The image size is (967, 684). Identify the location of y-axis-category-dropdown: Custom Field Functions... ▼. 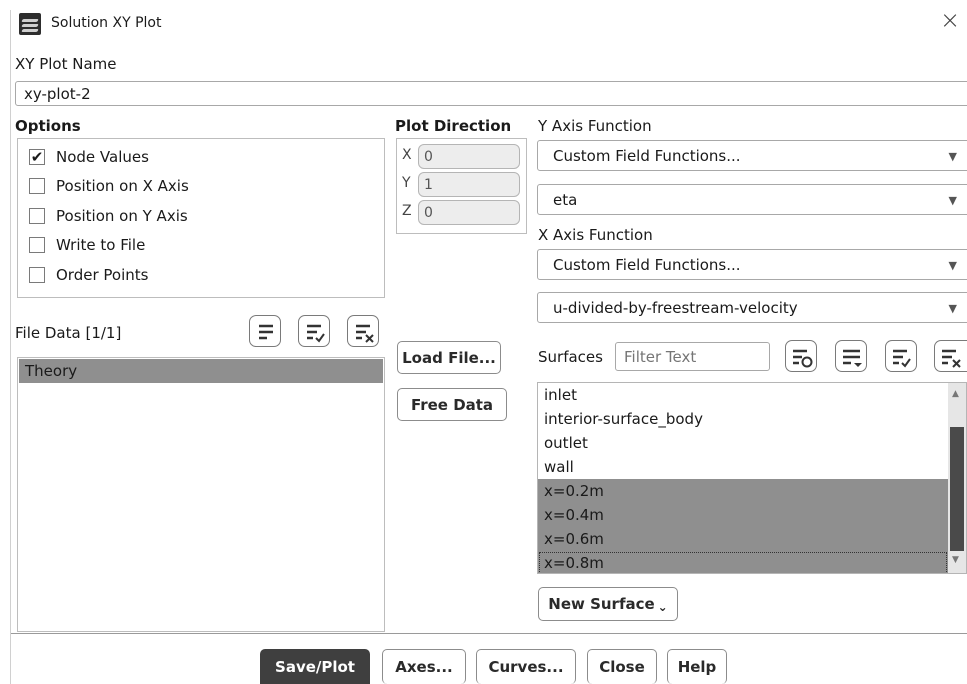
(752, 155).